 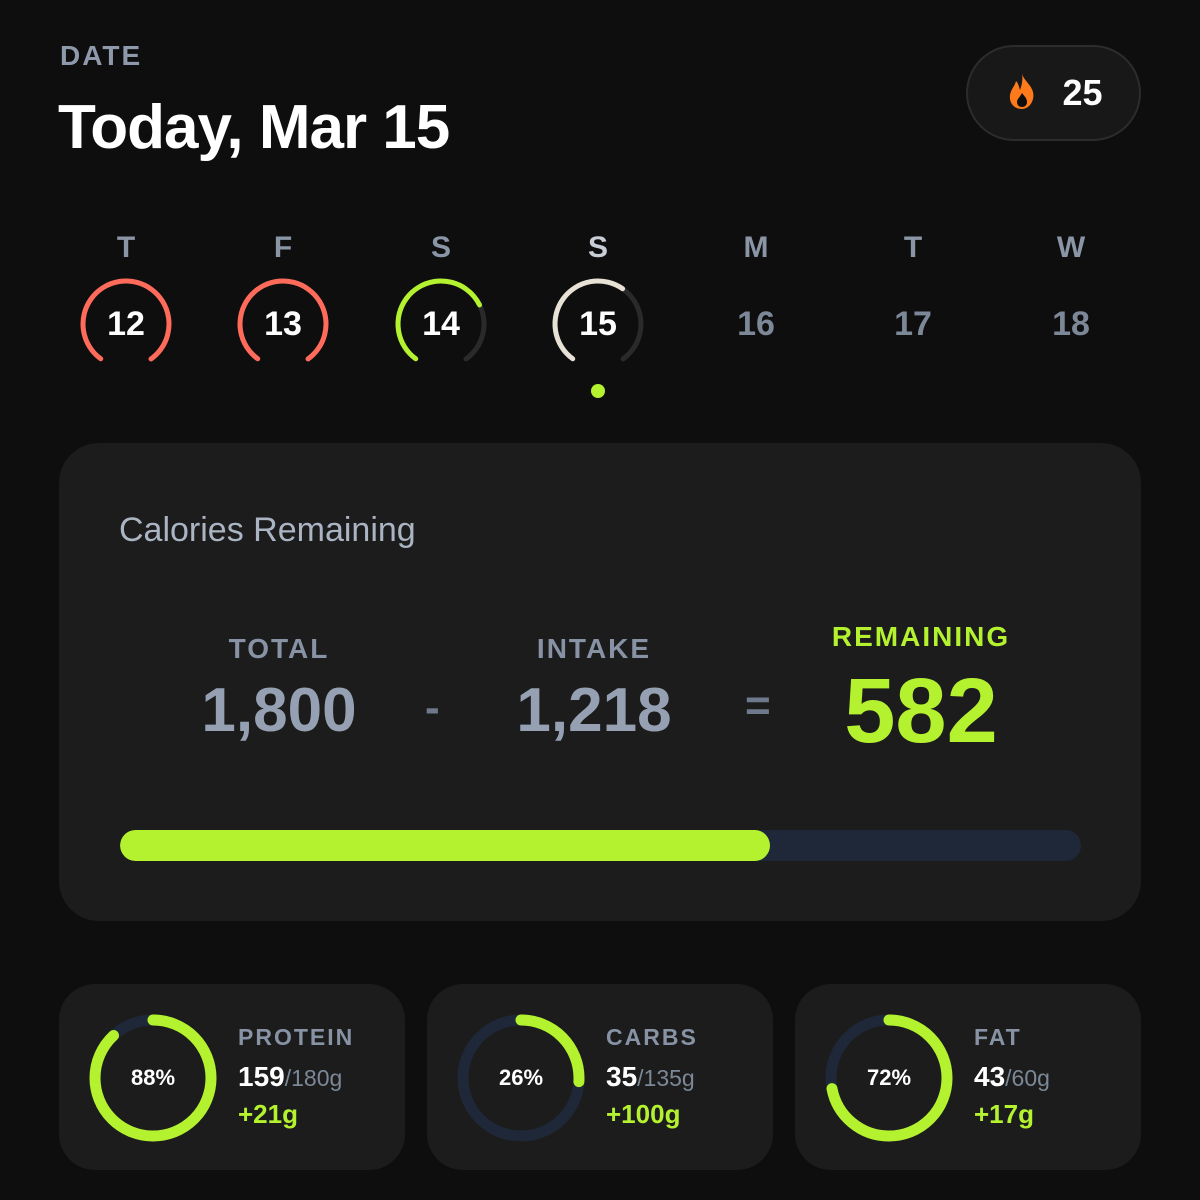 I want to click on macro-goal: /180g, so click(x=313, y=1078).